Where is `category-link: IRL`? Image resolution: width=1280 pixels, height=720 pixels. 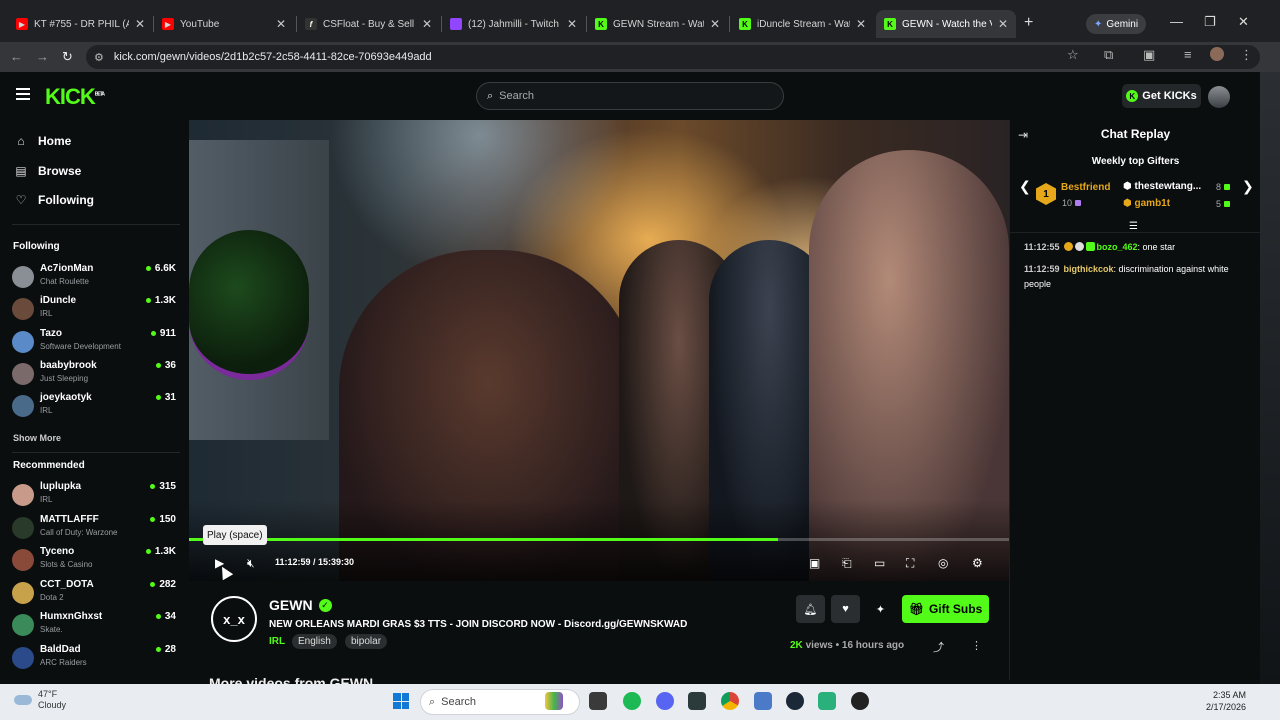 category-link: IRL is located at coordinates (277, 641).